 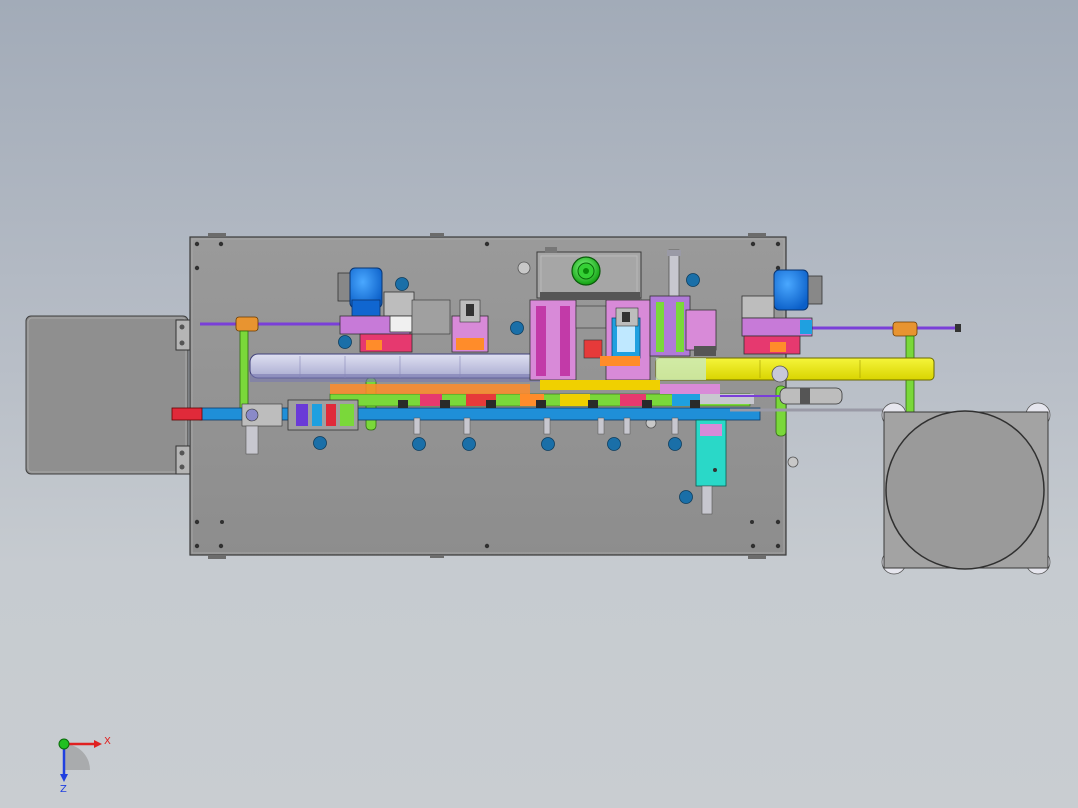 What do you see at coordinates (589, 273) in the screenshot?
I see `upper-housing` at bounding box center [589, 273].